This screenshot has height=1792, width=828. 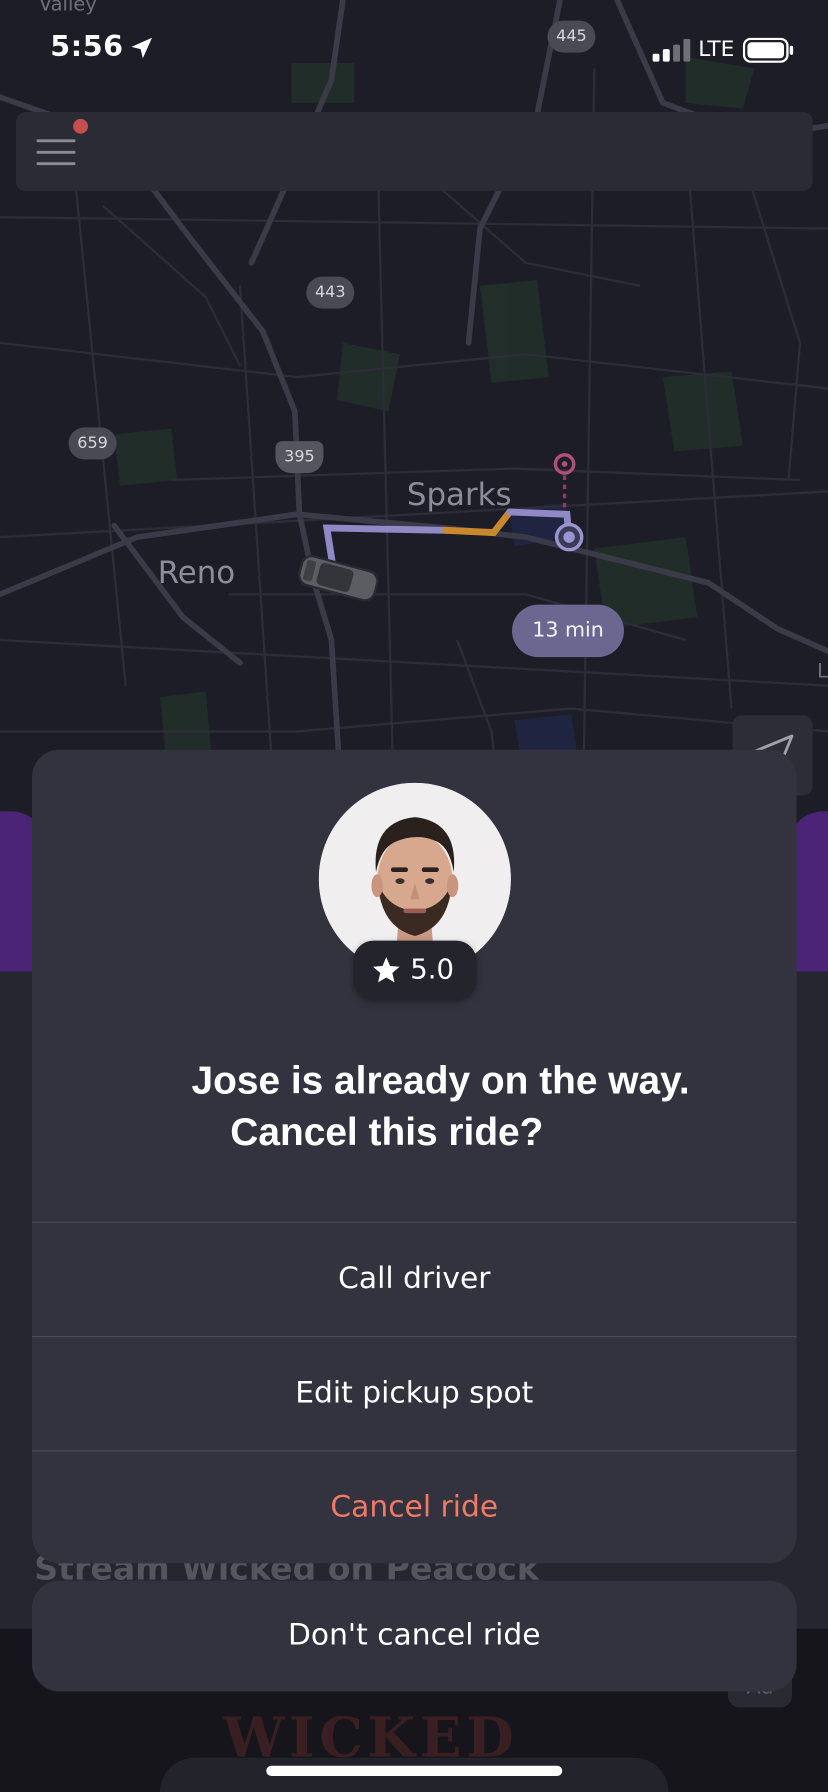 What do you see at coordinates (330, 292) in the screenshot?
I see `highway-shield-443: 443` at bounding box center [330, 292].